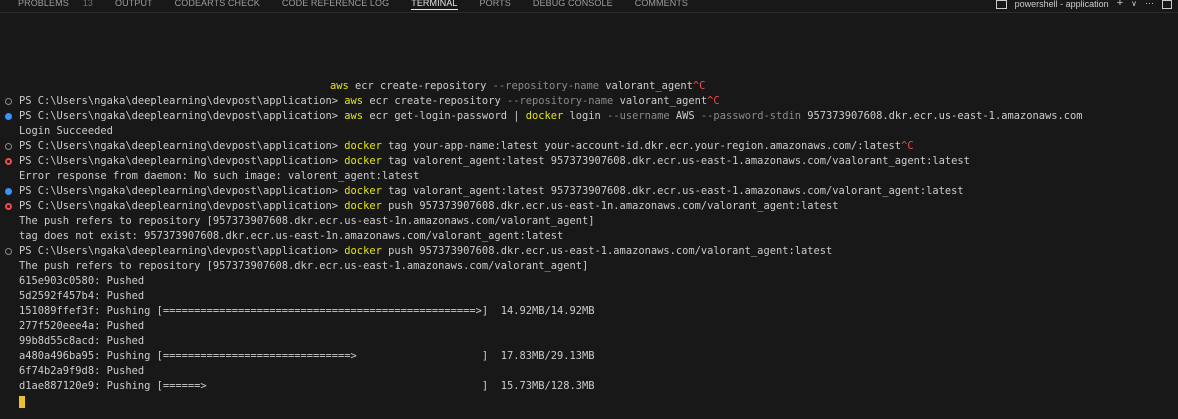 The image size is (1178, 419). What do you see at coordinates (1167, 4) in the screenshot?
I see `maximize-panel-icon` at bounding box center [1167, 4].